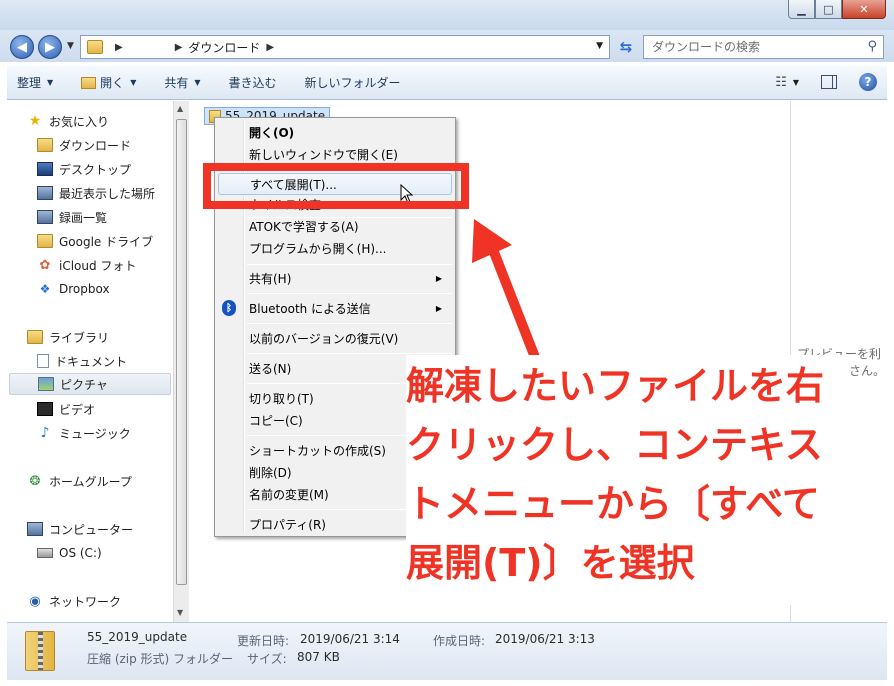 The image size is (894, 686). I want to click on recent-pages-dropdown: ▼, so click(70, 46).